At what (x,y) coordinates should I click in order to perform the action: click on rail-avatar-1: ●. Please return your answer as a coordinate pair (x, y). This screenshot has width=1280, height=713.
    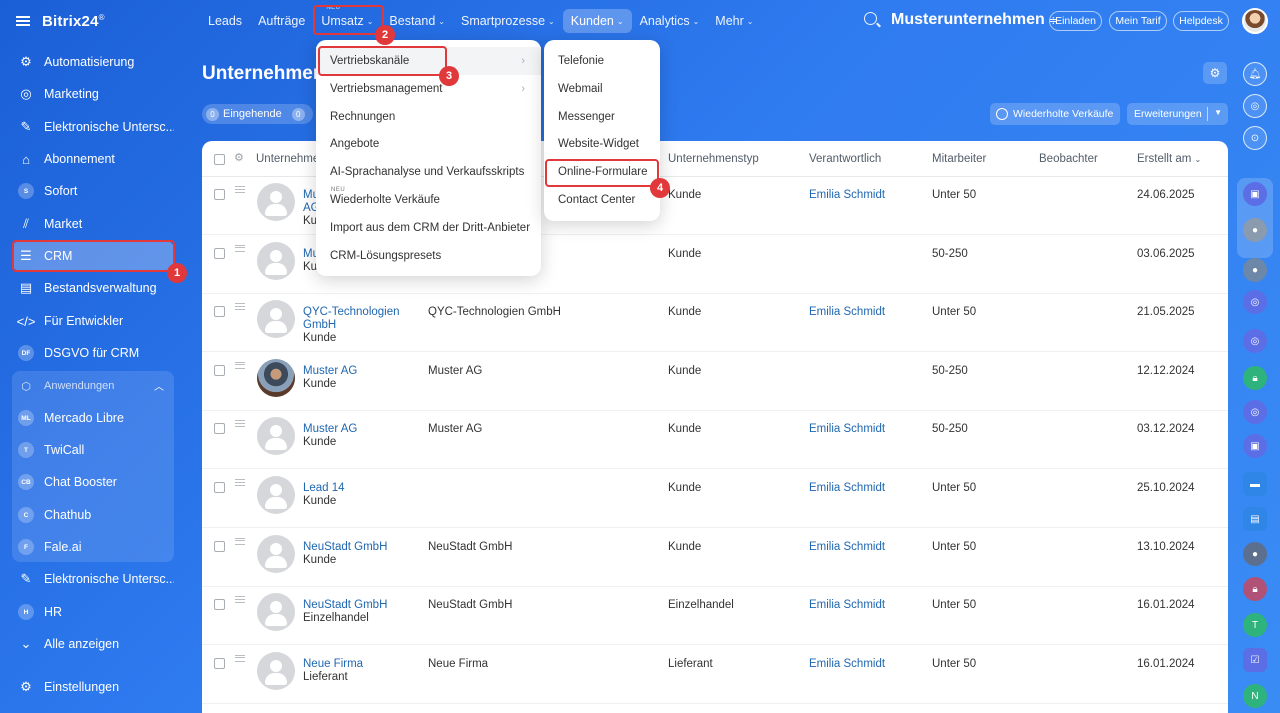
    Looking at the image, I should click on (1255, 230).